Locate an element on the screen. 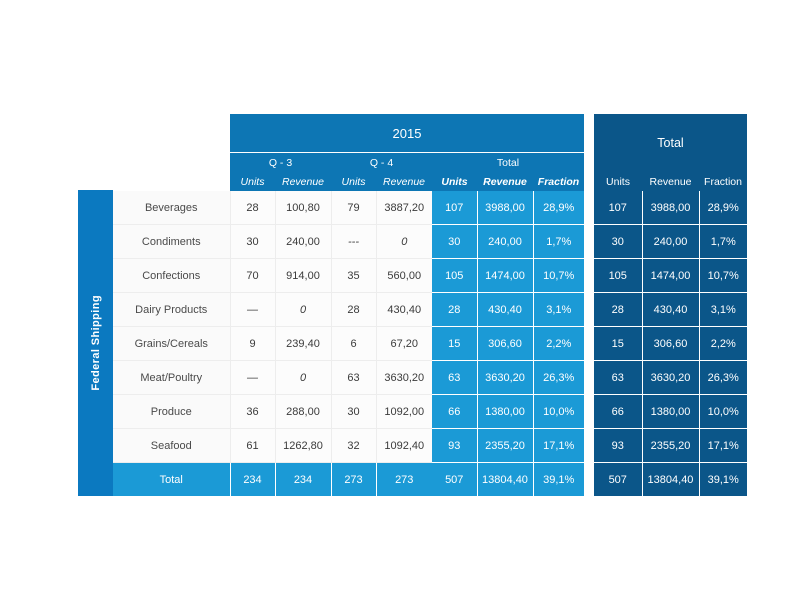  cell-total-revenue-2: 240,00 is located at coordinates (505, 241).